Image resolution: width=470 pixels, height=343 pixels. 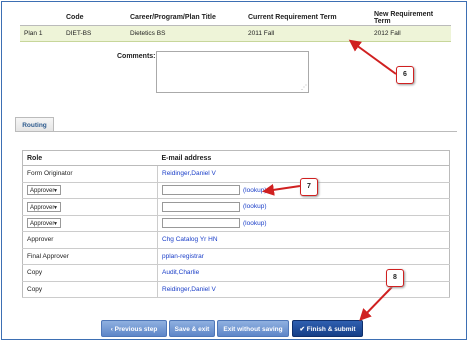 I want to click on callout-7: 7, so click(x=309, y=187).